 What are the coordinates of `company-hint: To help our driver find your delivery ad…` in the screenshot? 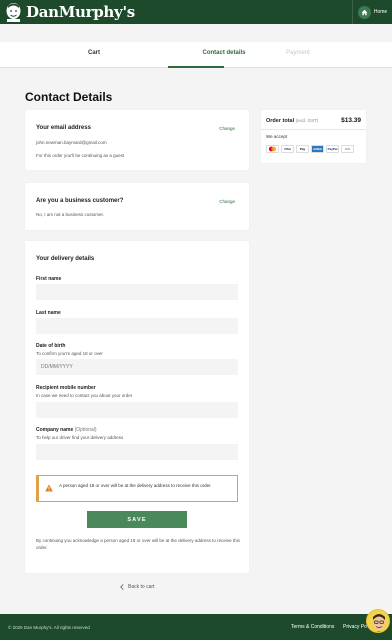 It's located at (80, 437).